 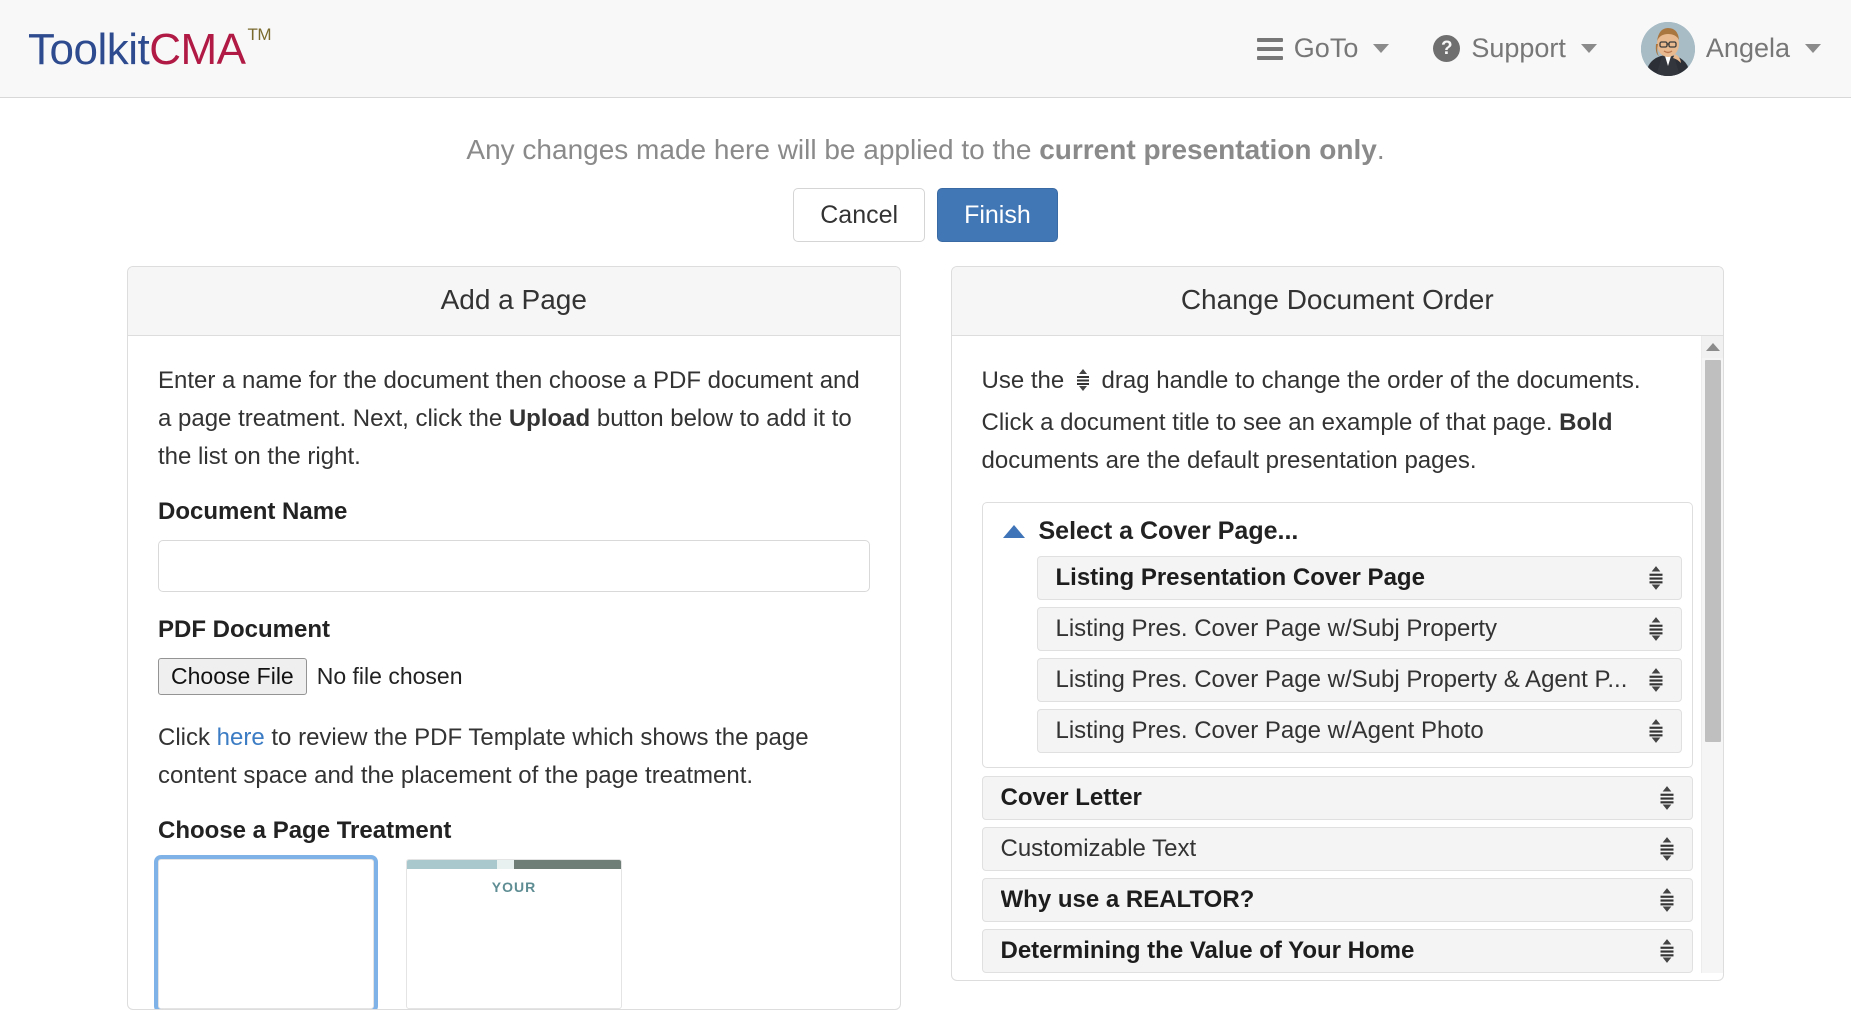 What do you see at coordinates (197, 49) in the screenshot?
I see `logo-text-cma: CMA` at bounding box center [197, 49].